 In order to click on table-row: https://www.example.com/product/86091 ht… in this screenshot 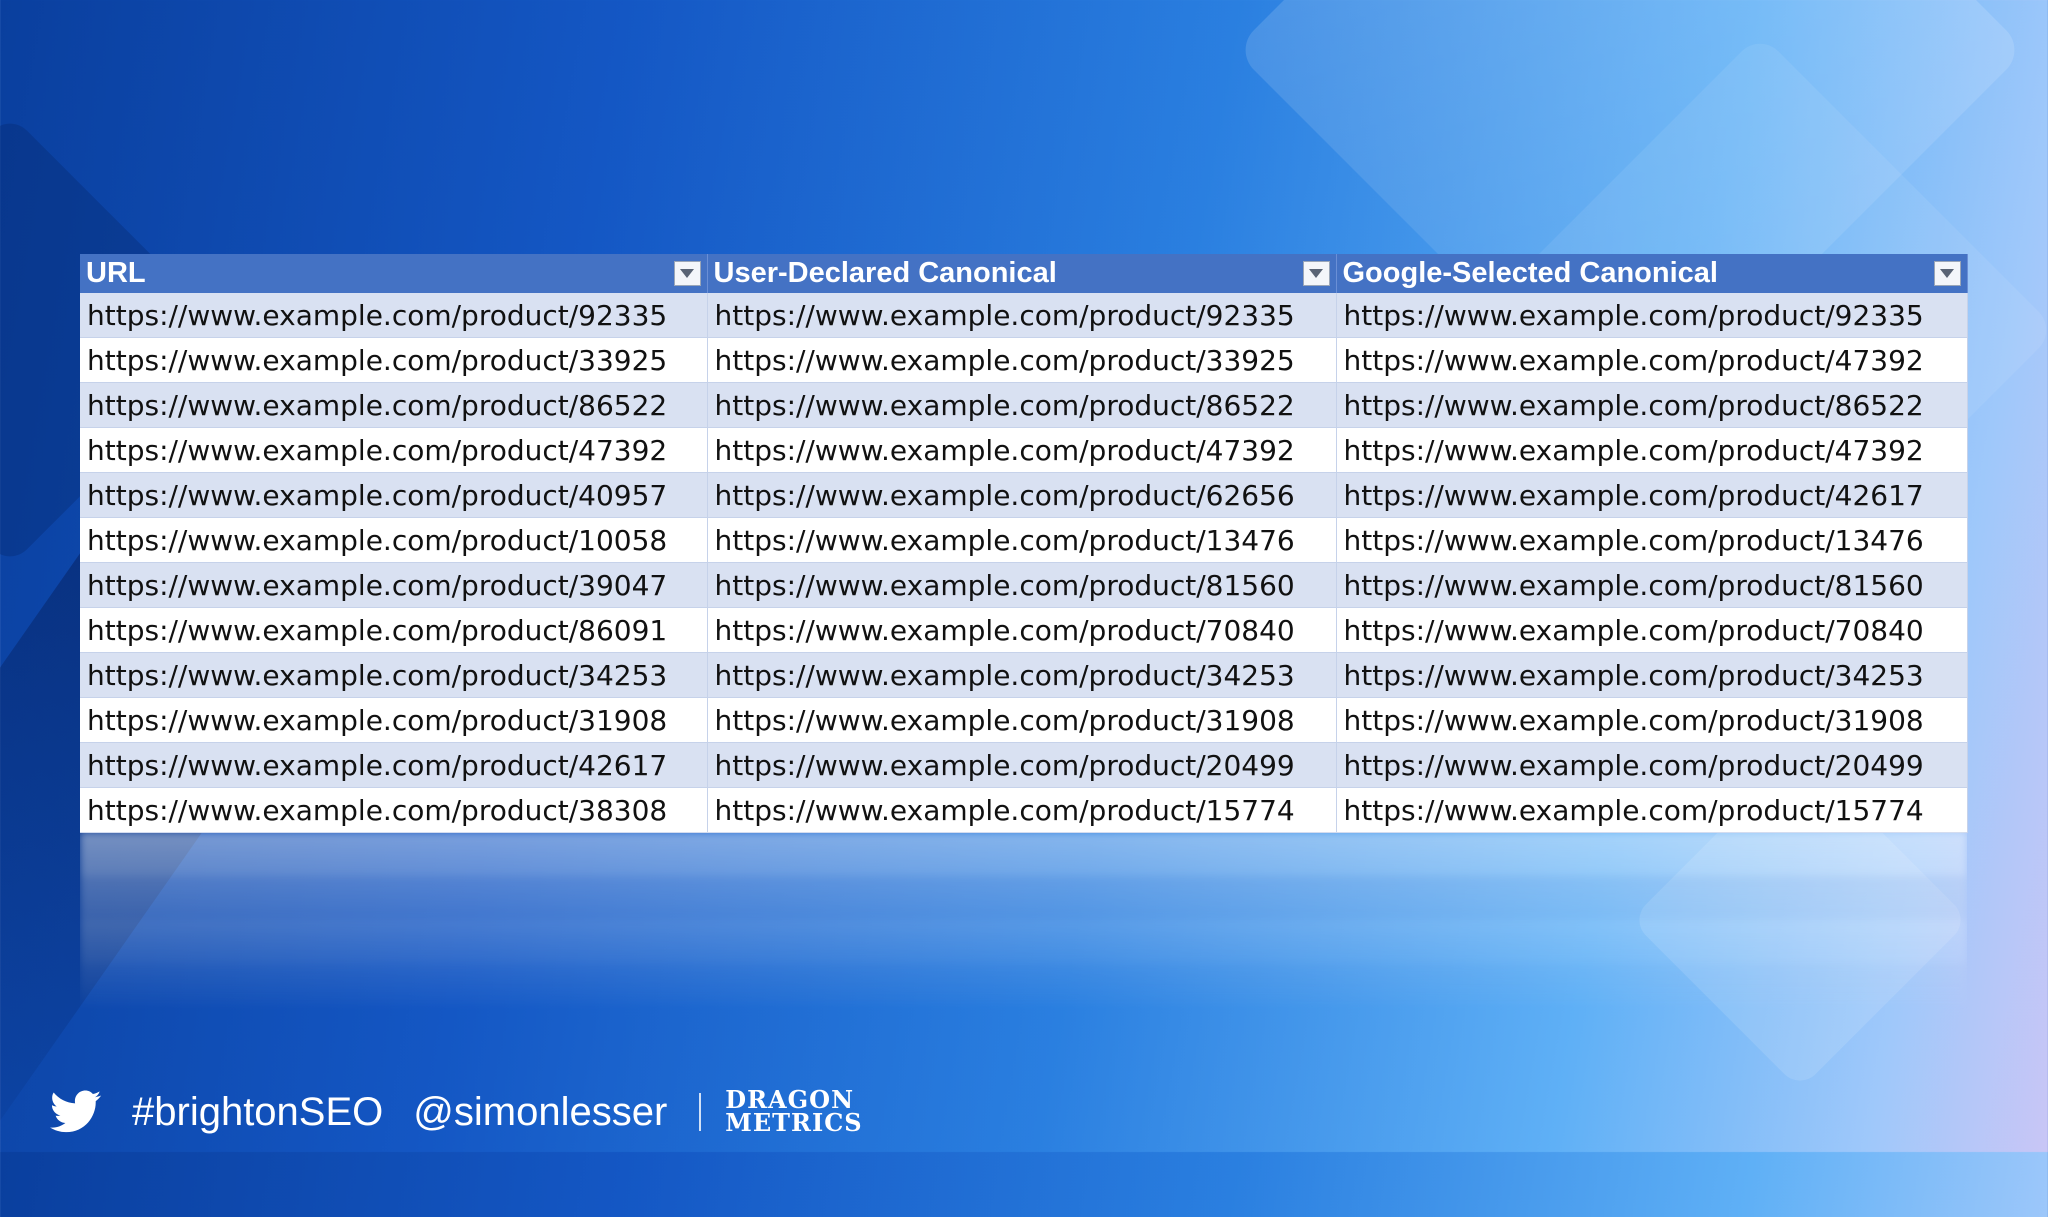, I will do `click(1024, 630)`.